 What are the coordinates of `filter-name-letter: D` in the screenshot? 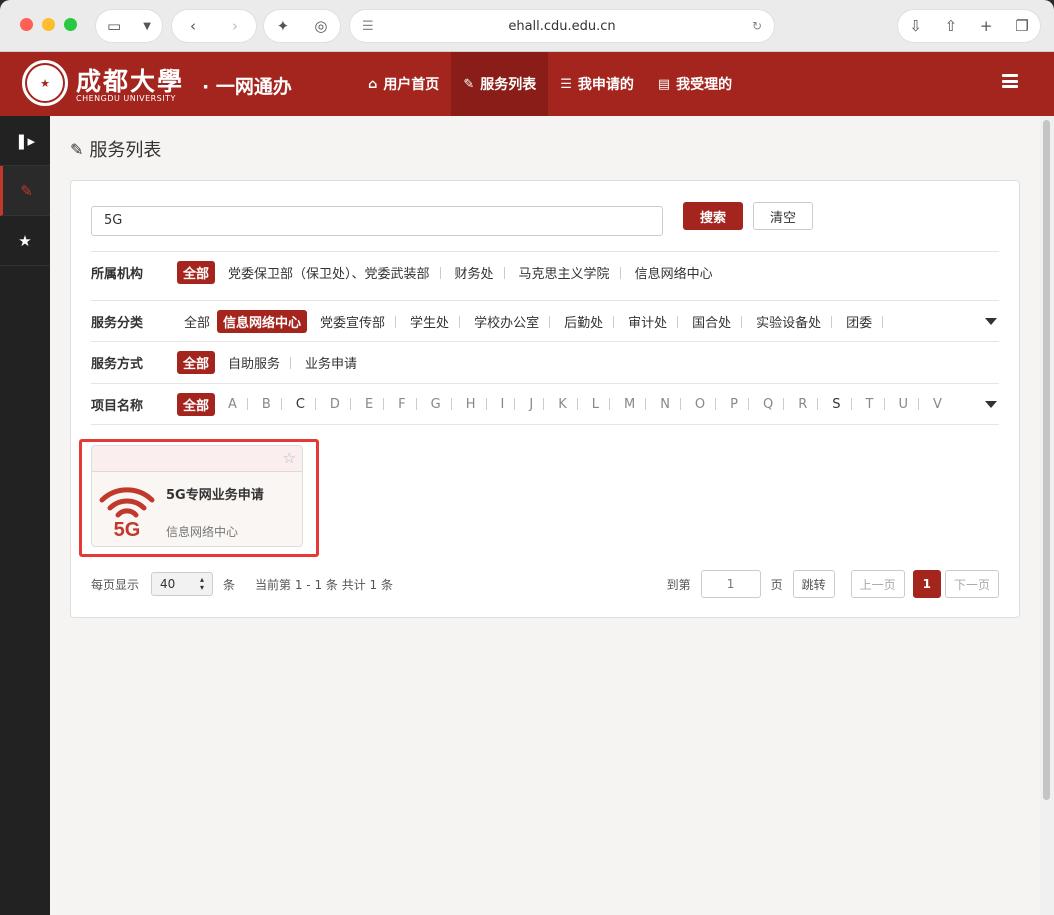 It's located at (340, 404).